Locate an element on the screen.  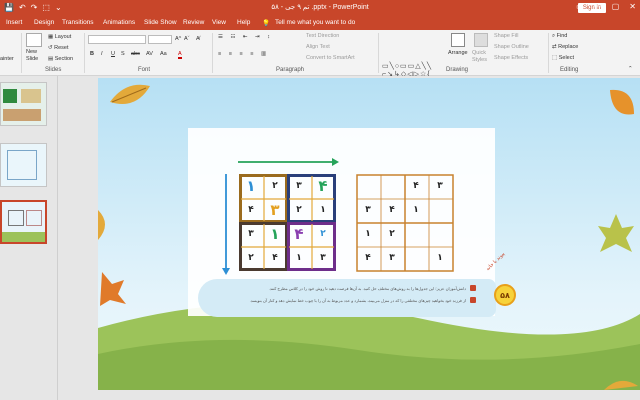
font-color-button: A is located at coordinates (180, 55).